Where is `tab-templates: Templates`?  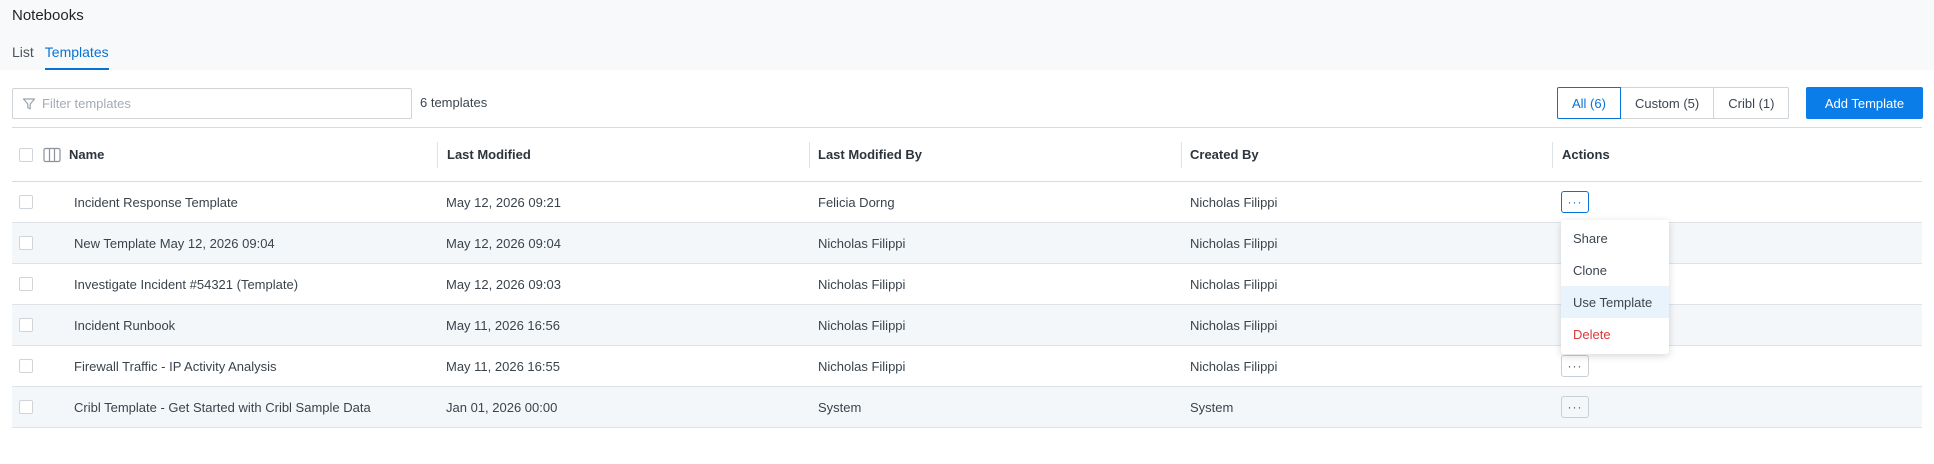 tab-templates: Templates is located at coordinates (76, 57).